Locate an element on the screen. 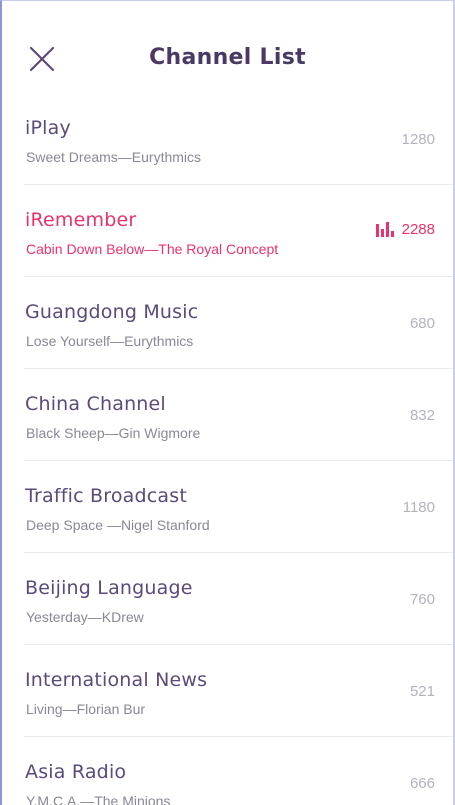  channel-song: Black Sheep—Gin Wigmore is located at coordinates (113, 433).